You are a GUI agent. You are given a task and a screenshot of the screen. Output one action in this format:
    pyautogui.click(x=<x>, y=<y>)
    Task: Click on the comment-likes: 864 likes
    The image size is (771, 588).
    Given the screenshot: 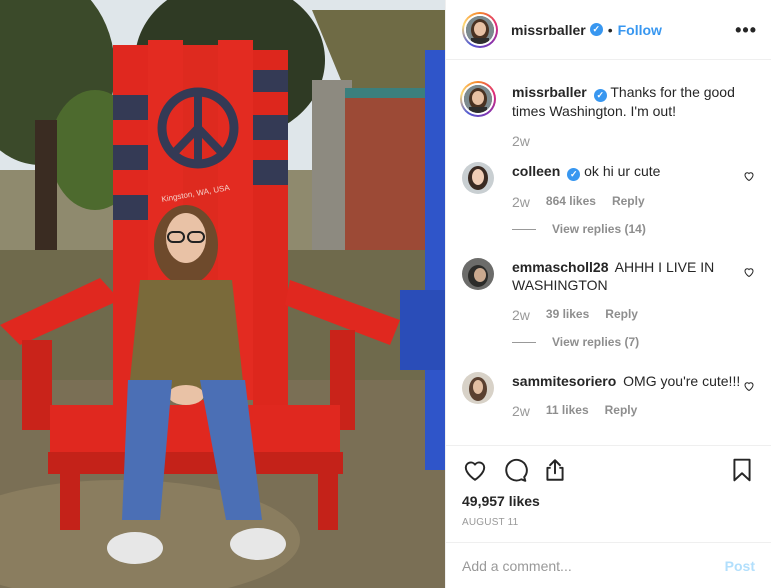 What is the action you would take?
    pyautogui.click(x=571, y=202)
    